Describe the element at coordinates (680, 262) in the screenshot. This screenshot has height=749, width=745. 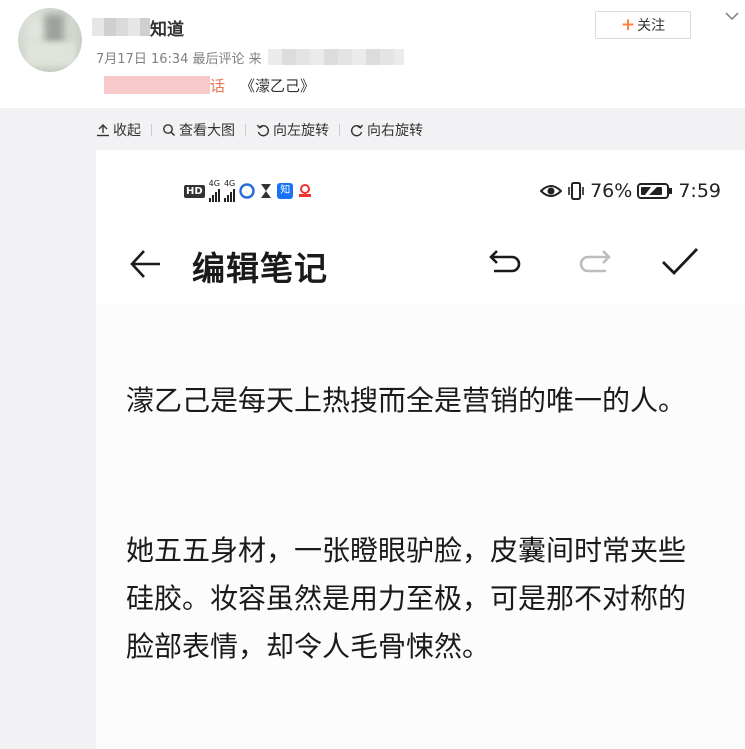
I see `check-icon` at that location.